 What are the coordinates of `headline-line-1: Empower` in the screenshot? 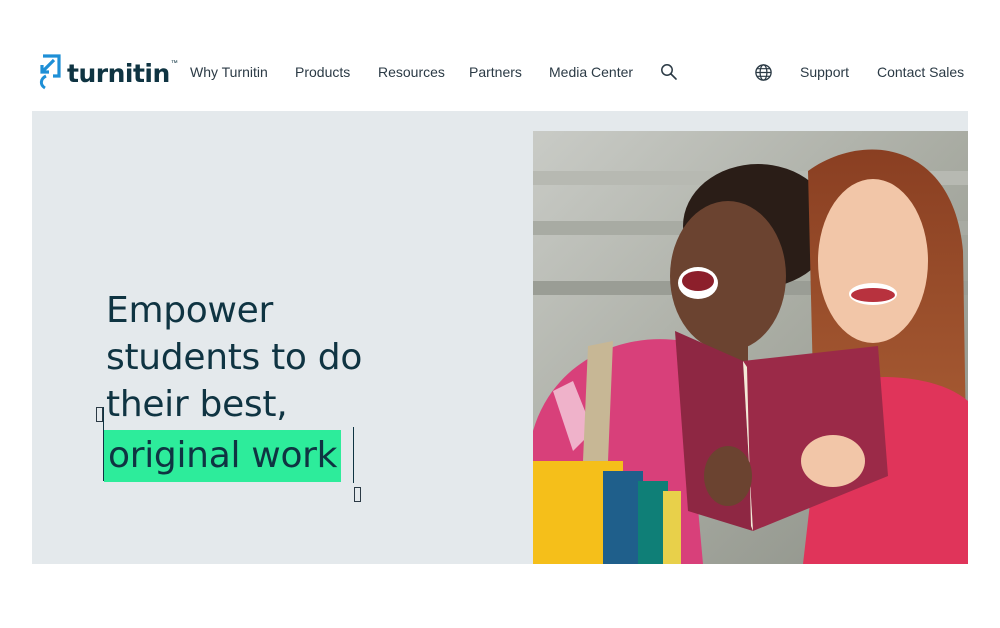 It's located at (189, 310).